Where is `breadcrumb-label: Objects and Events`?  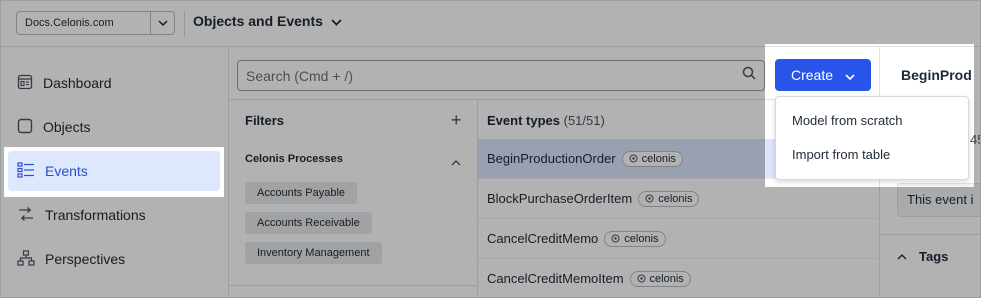 breadcrumb-label: Objects and Events is located at coordinates (258, 21).